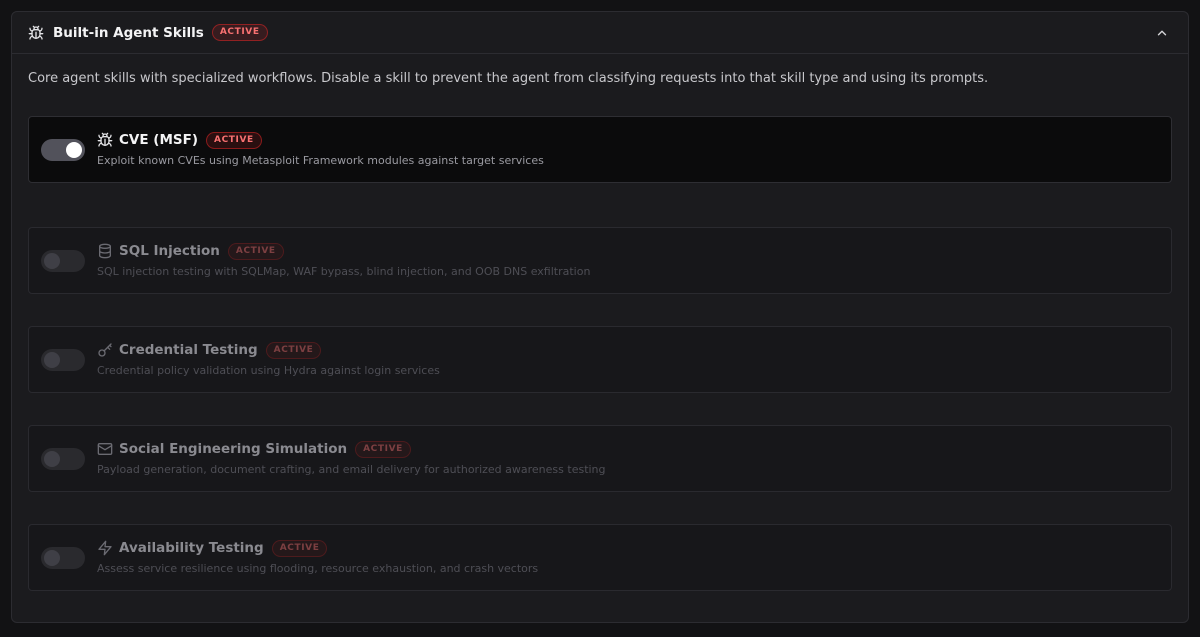 The image size is (1200, 637). What do you see at coordinates (63, 150) in the screenshot?
I see `skill-toggle-cve-msf` at bounding box center [63, 150].